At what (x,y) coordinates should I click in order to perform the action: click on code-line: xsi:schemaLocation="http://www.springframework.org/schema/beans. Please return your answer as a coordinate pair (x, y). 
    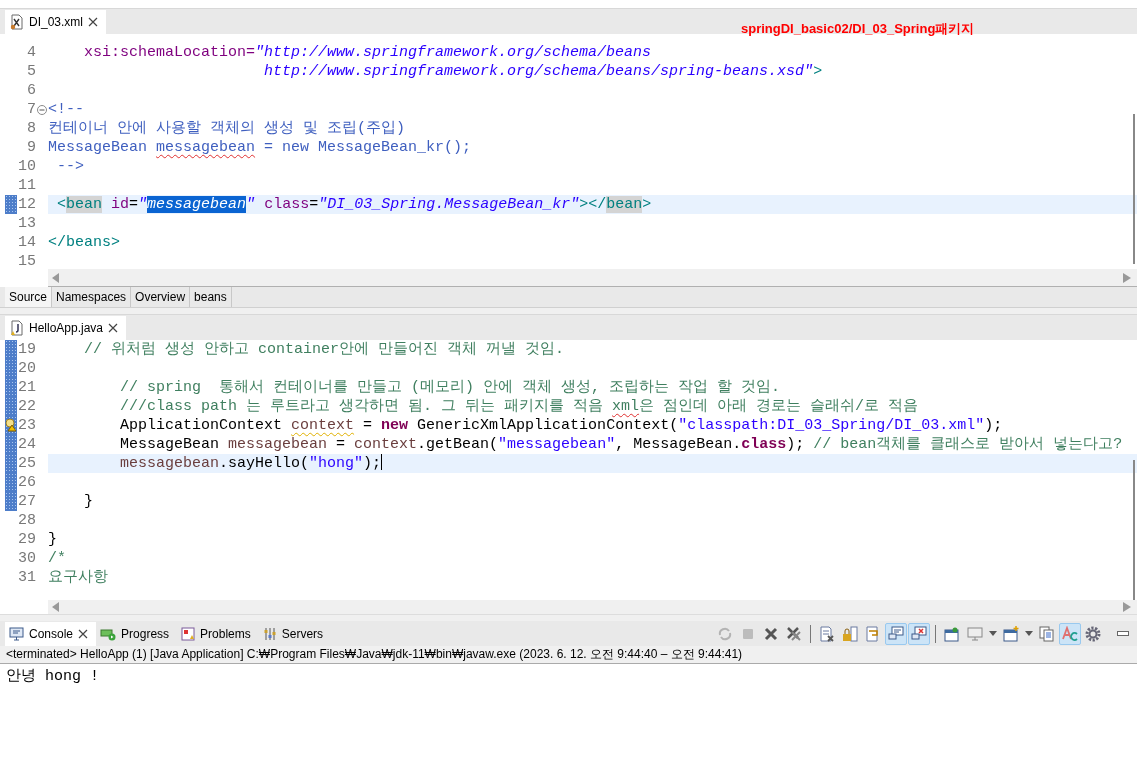
    Looking at the image, I should click on (368, 52).